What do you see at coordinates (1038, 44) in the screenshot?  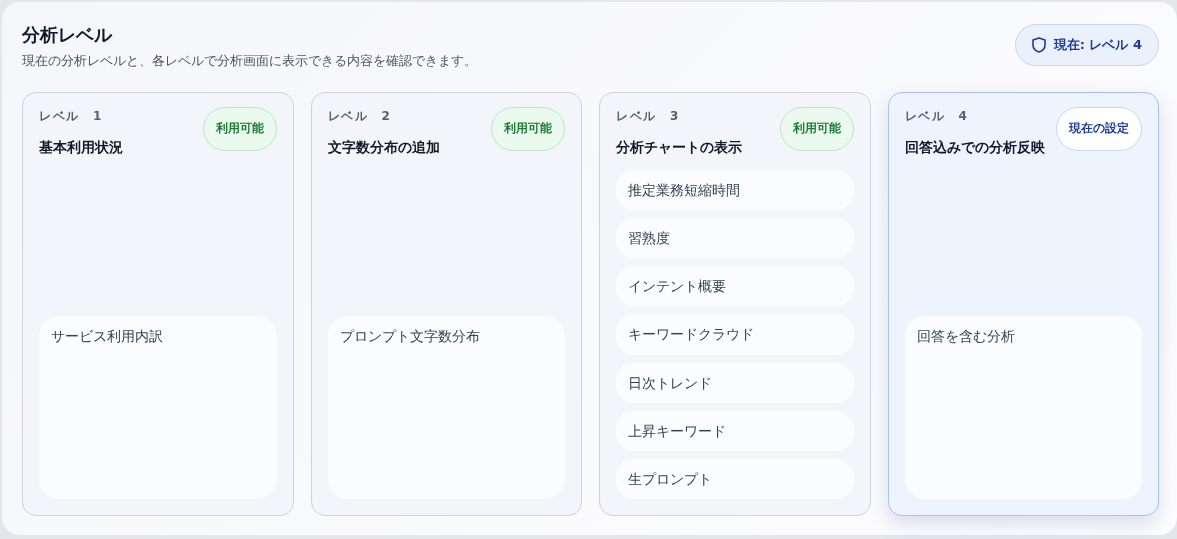 I see `shield-icon` at bounding box center [1038, 44].